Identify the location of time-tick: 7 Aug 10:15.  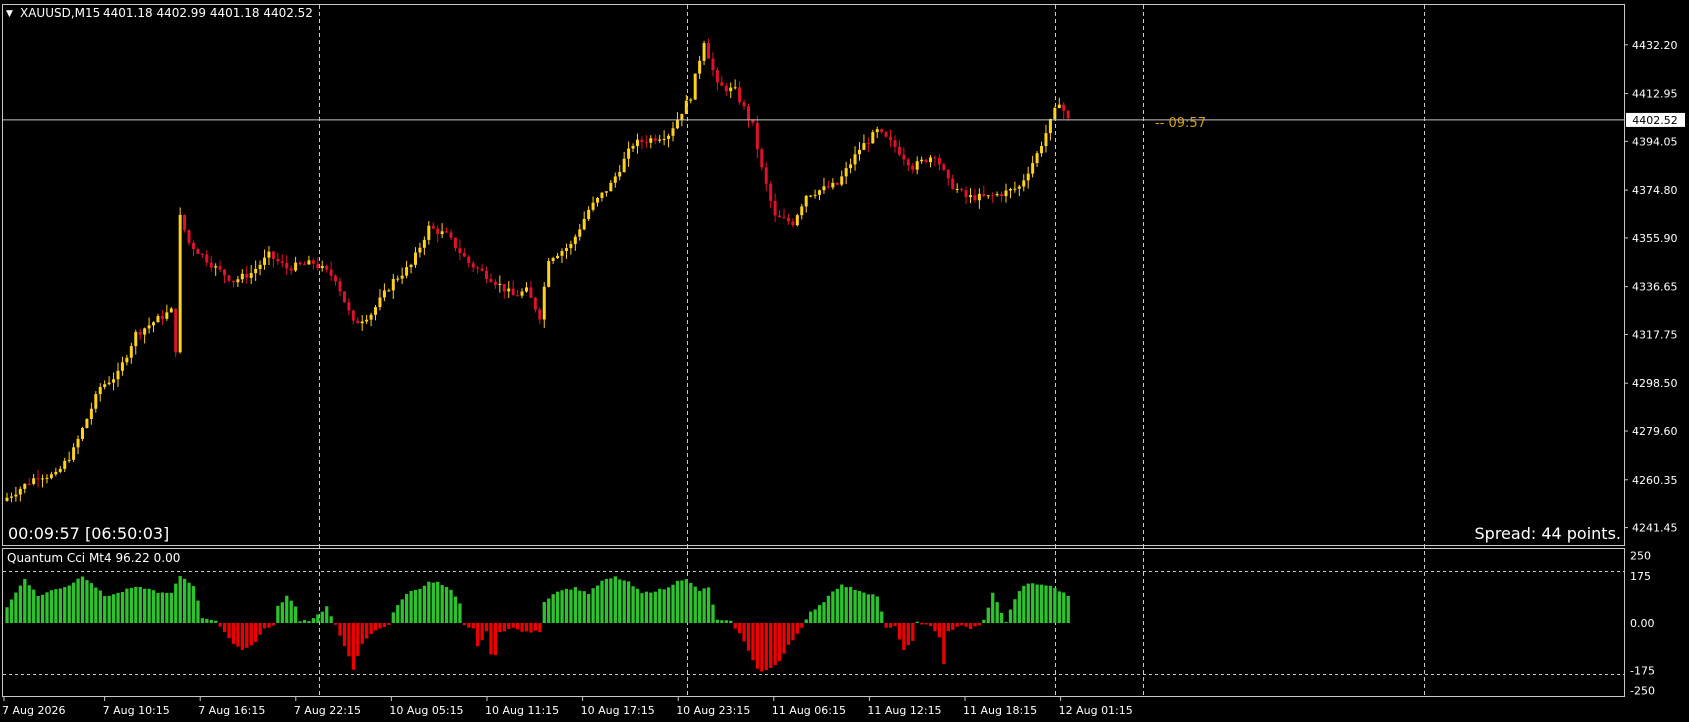
(136, 707).